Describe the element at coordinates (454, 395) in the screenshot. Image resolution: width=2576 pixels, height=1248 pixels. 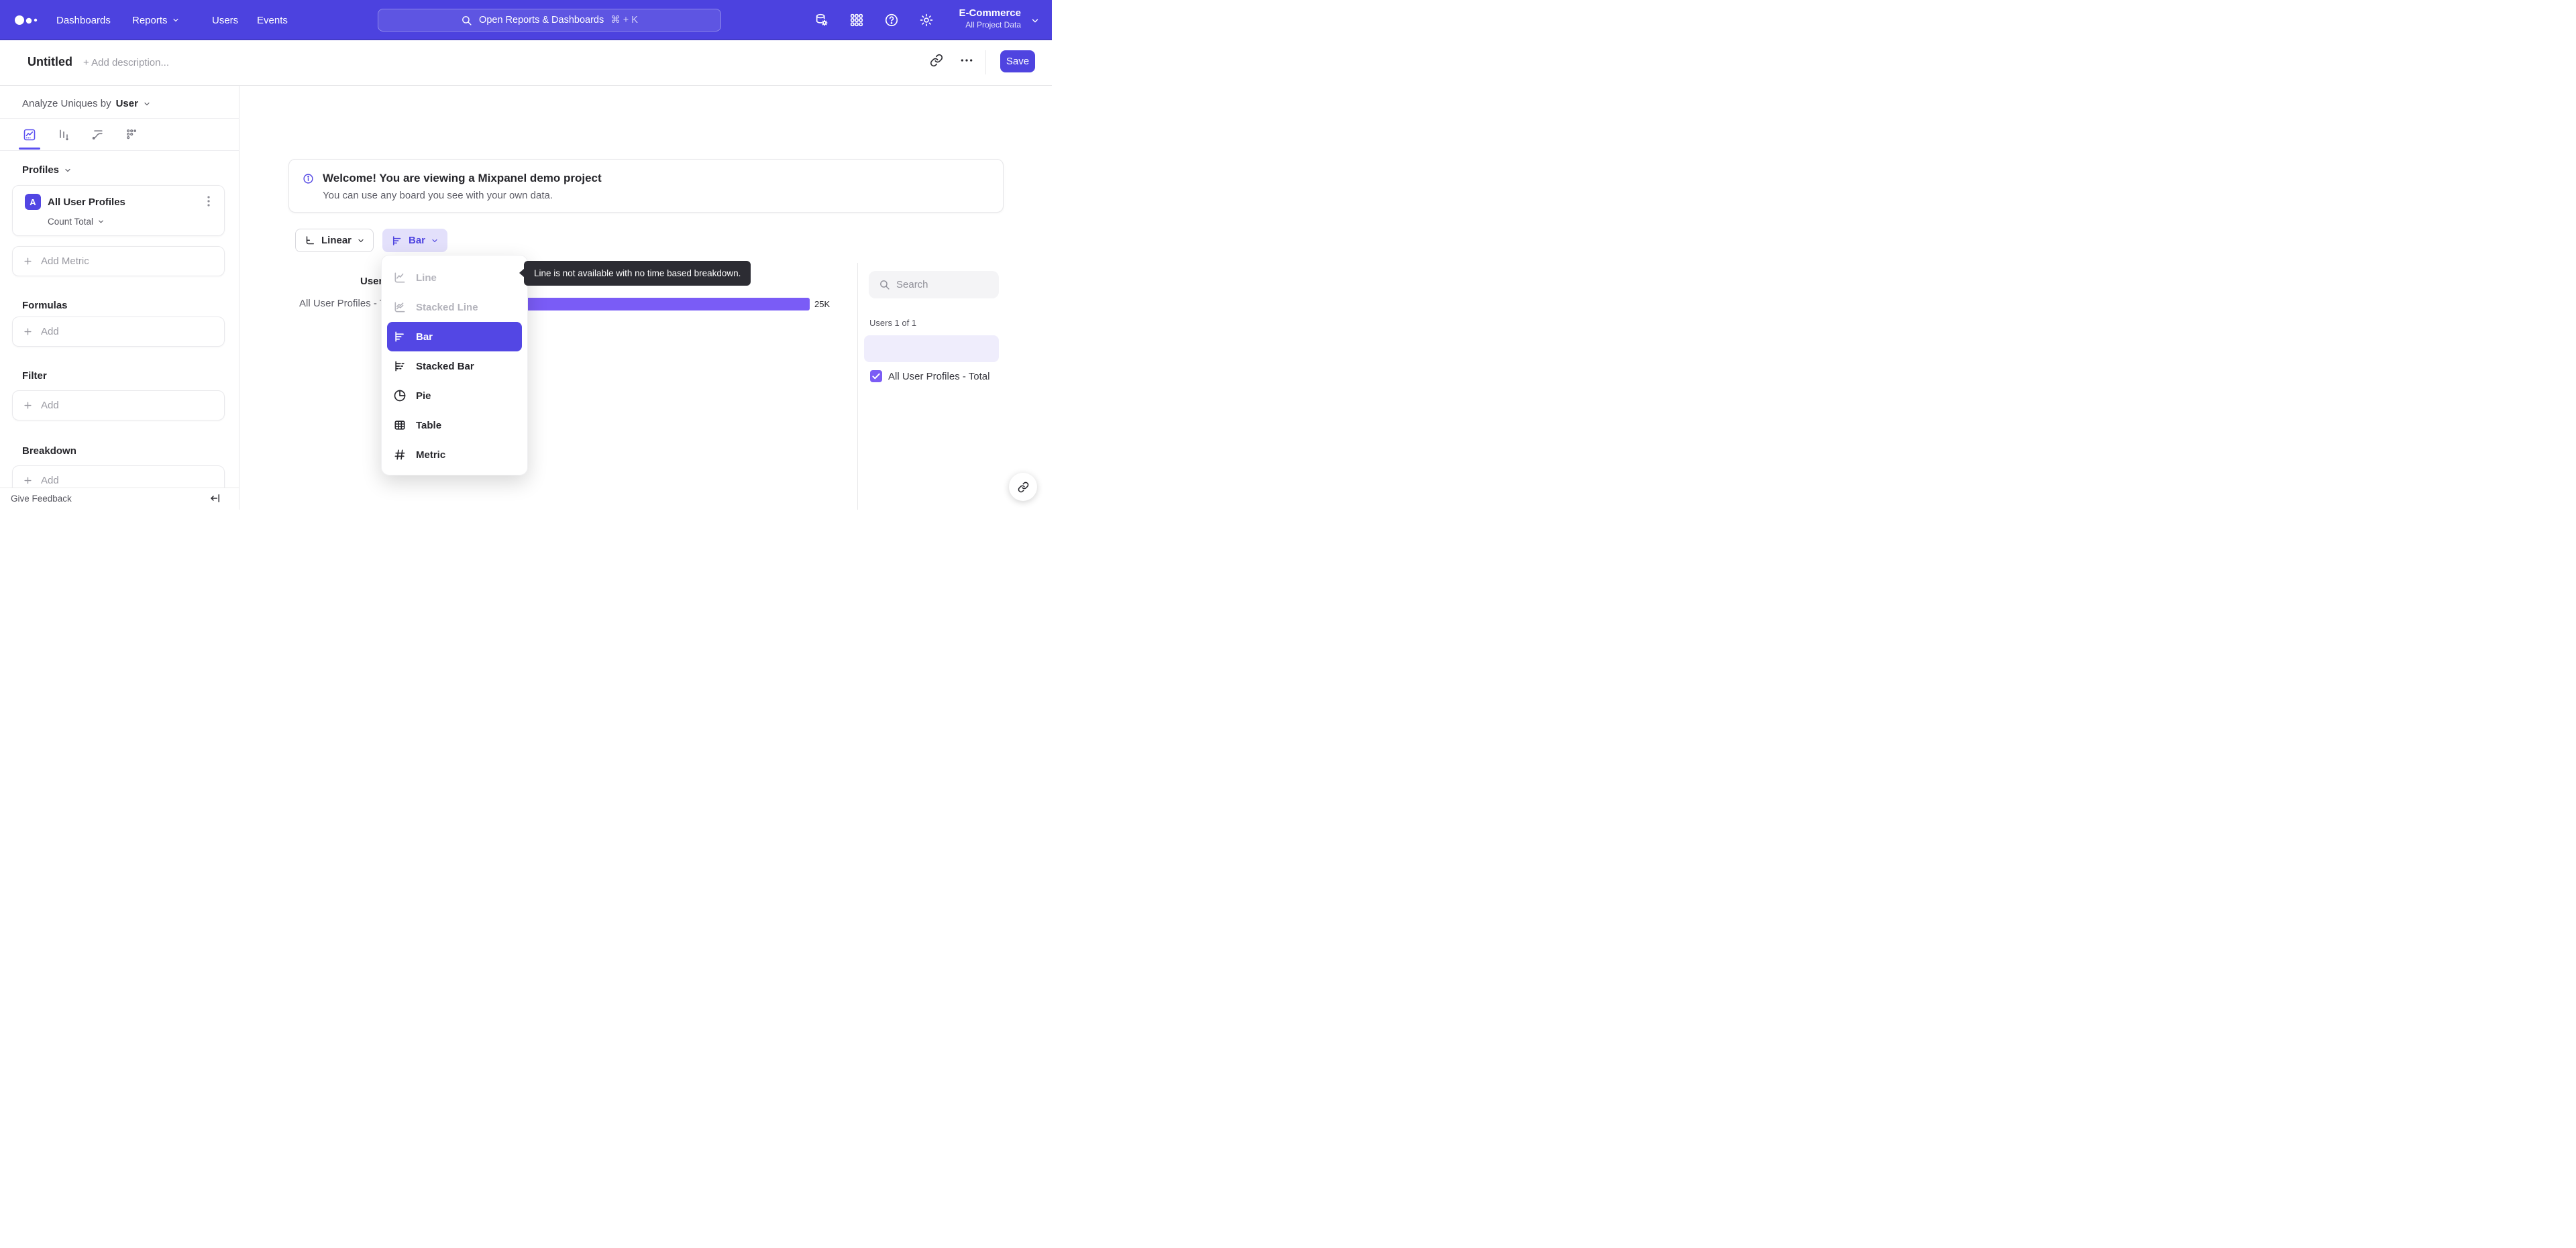
I see `menu-item-pie: Pie` at that location.